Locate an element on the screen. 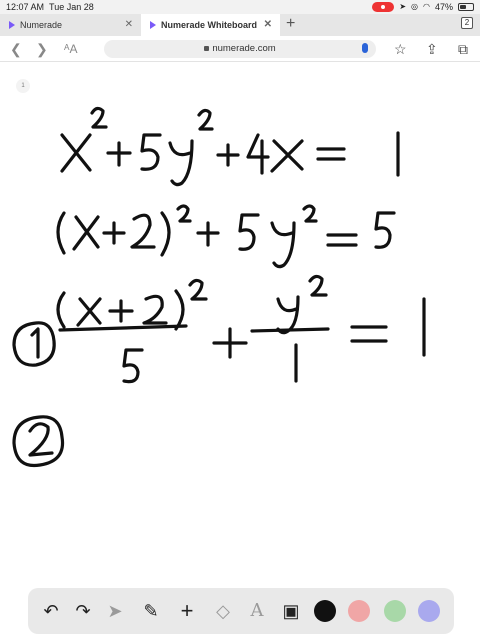 This screenshot has height=640, width=480. undo-icon: ↶ is located at coordinates (51, 611).